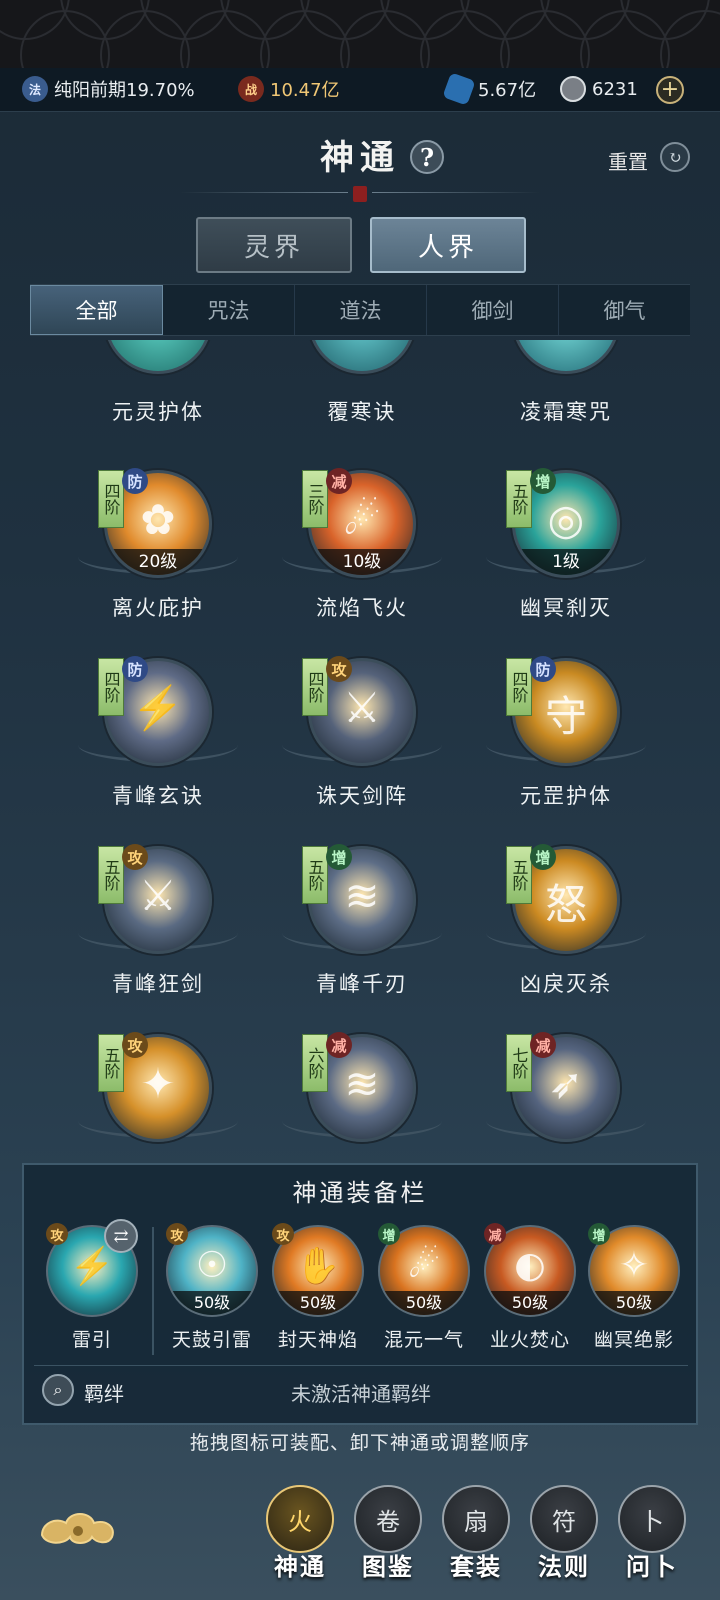  Describe the element at coordinates (424, 1287) in the screenshot. I see `equip-slot: ☄ 50级 增混元一气` at that location.